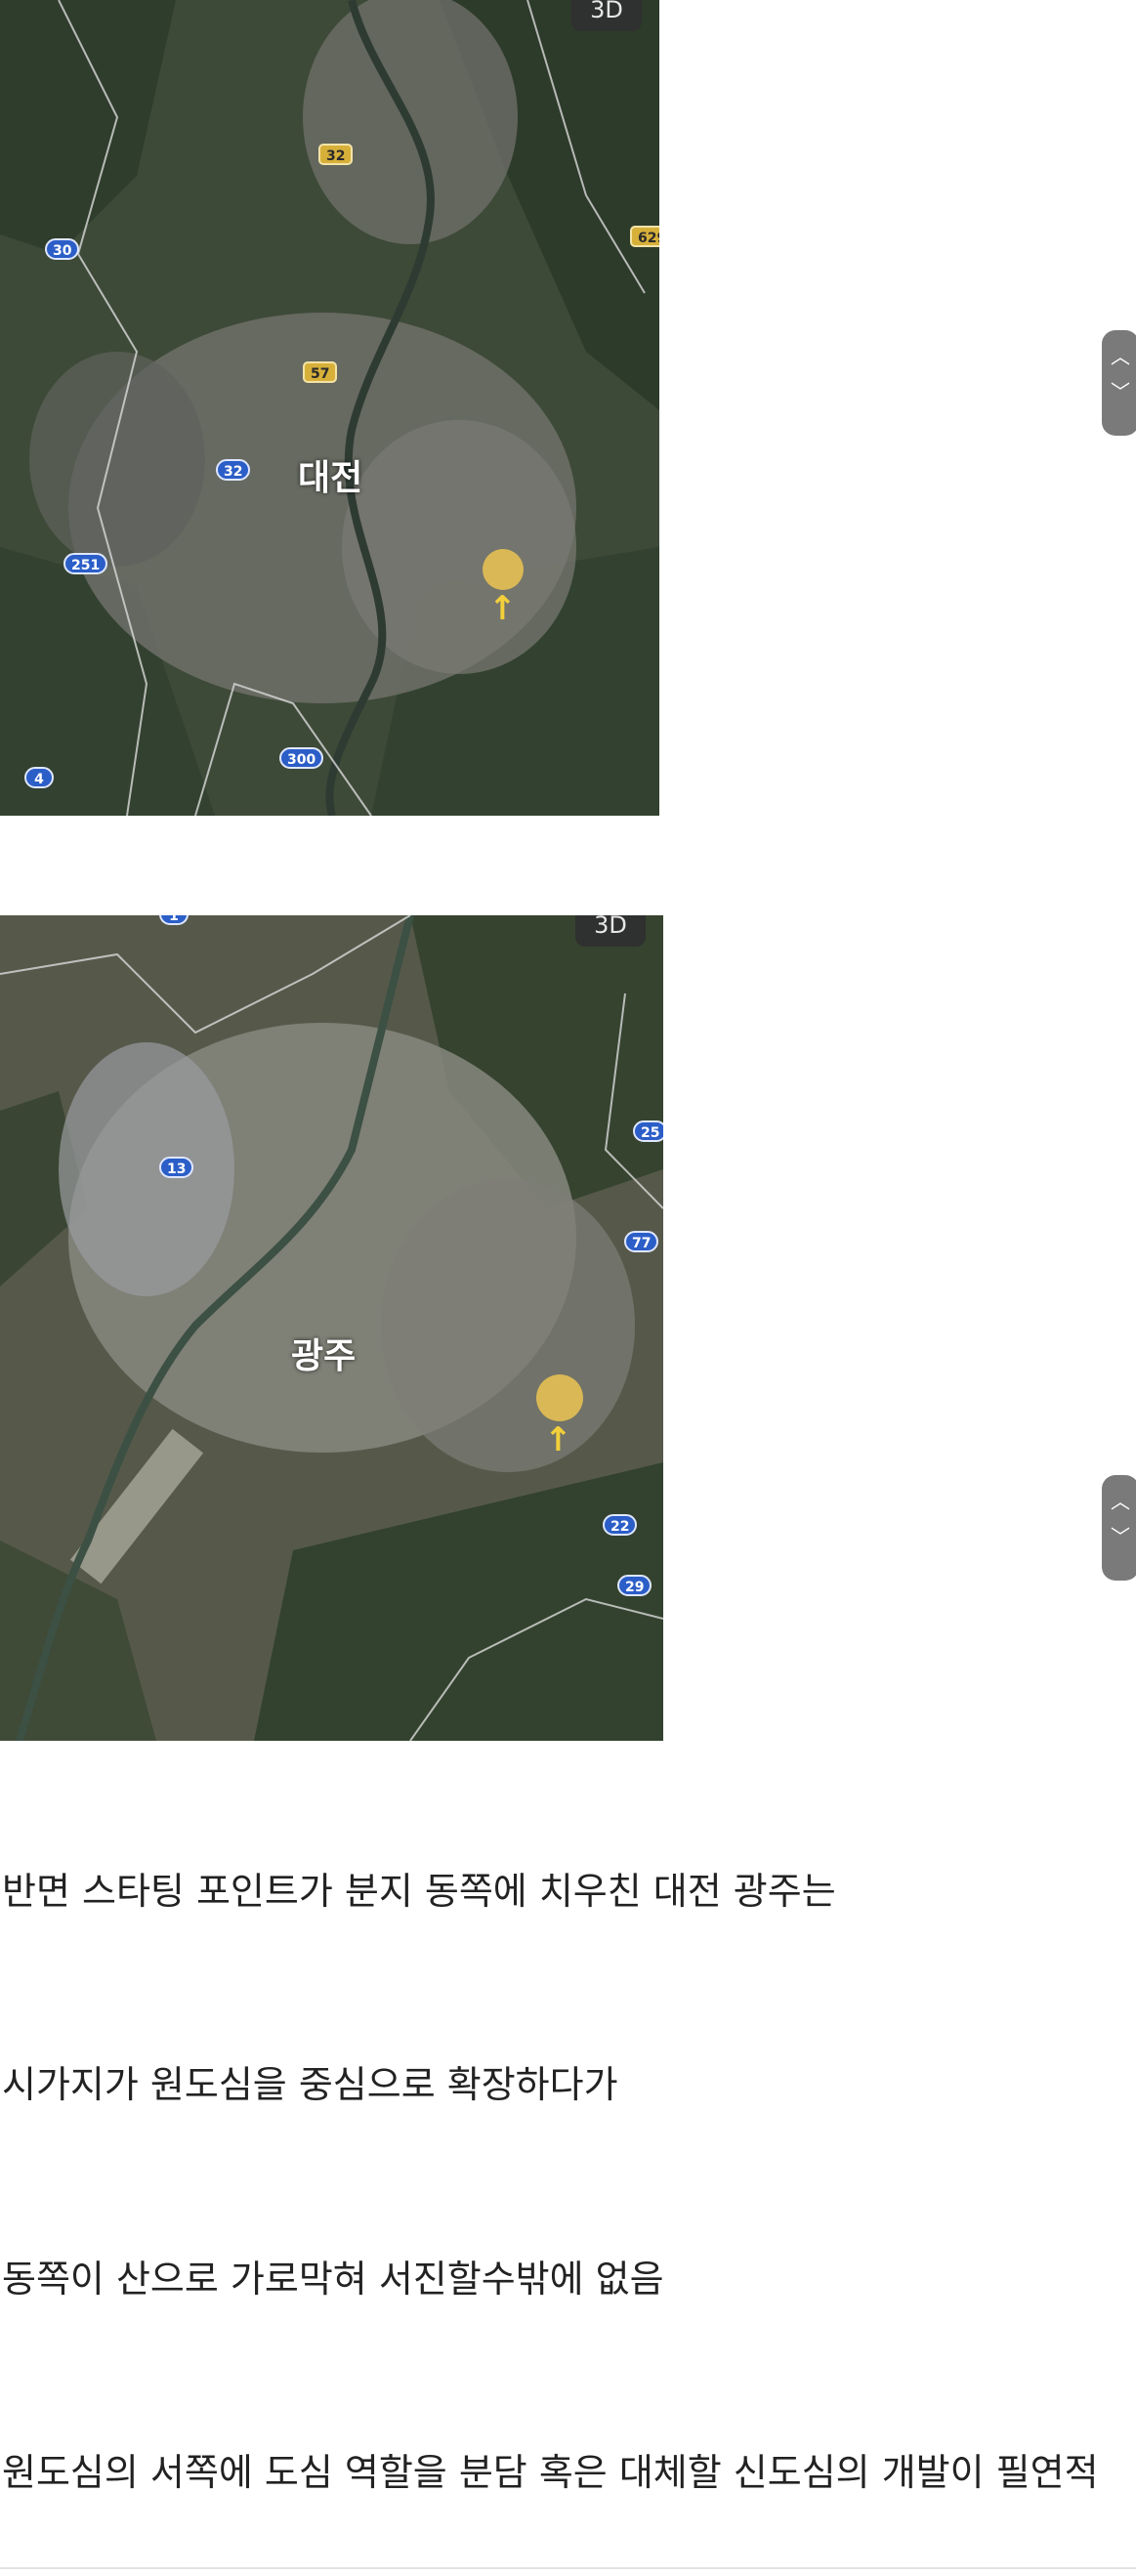 The width and height of the screenshot is (1136, 2576). I want to click on body-text-line: 시가지가 원도심을 중심으로 확장하다가, so click(310, 2084).